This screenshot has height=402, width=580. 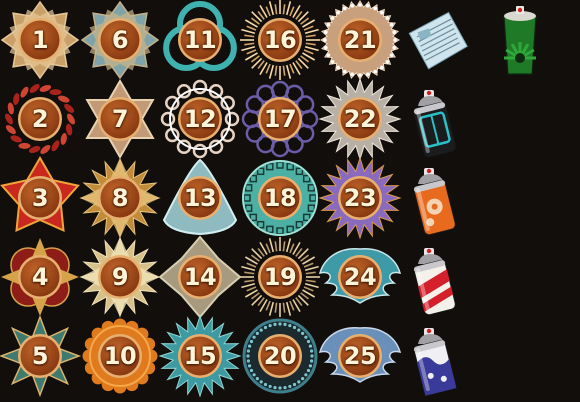 I want to click on badge-number: 15, so click(x=200, y=356).